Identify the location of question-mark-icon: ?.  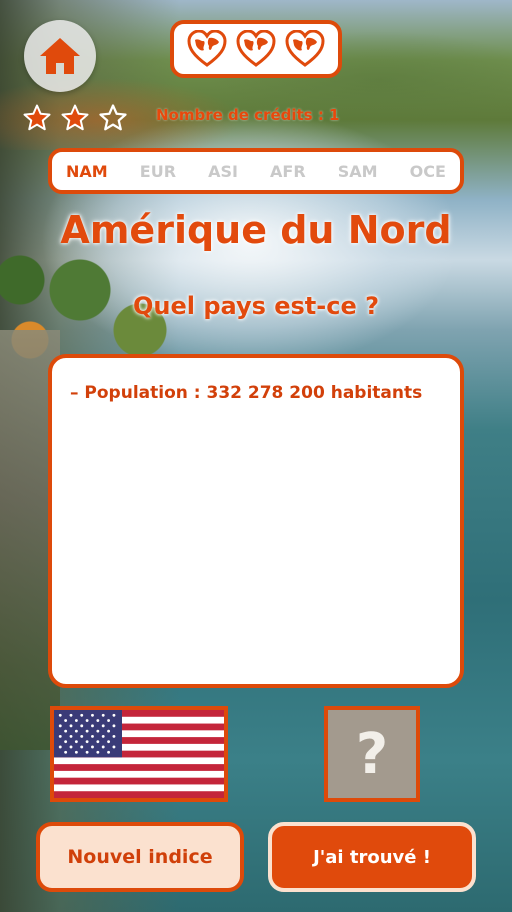
(372, 754).